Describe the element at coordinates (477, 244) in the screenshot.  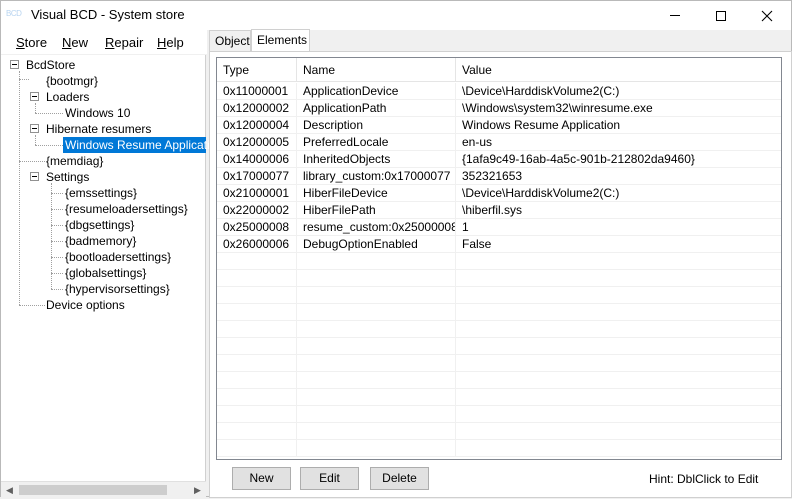
I see `cell-value: False` at that location.